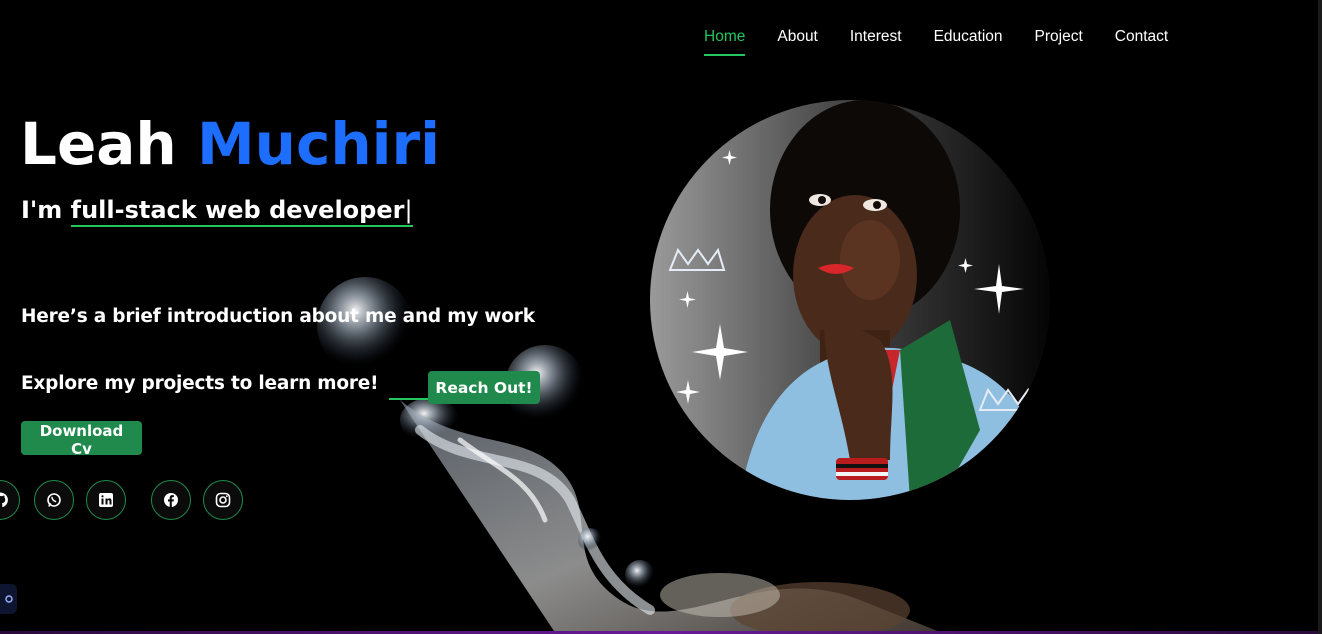 This screenshot has height=634, width=1322. I want to click on github-icon, so click(4, 500).